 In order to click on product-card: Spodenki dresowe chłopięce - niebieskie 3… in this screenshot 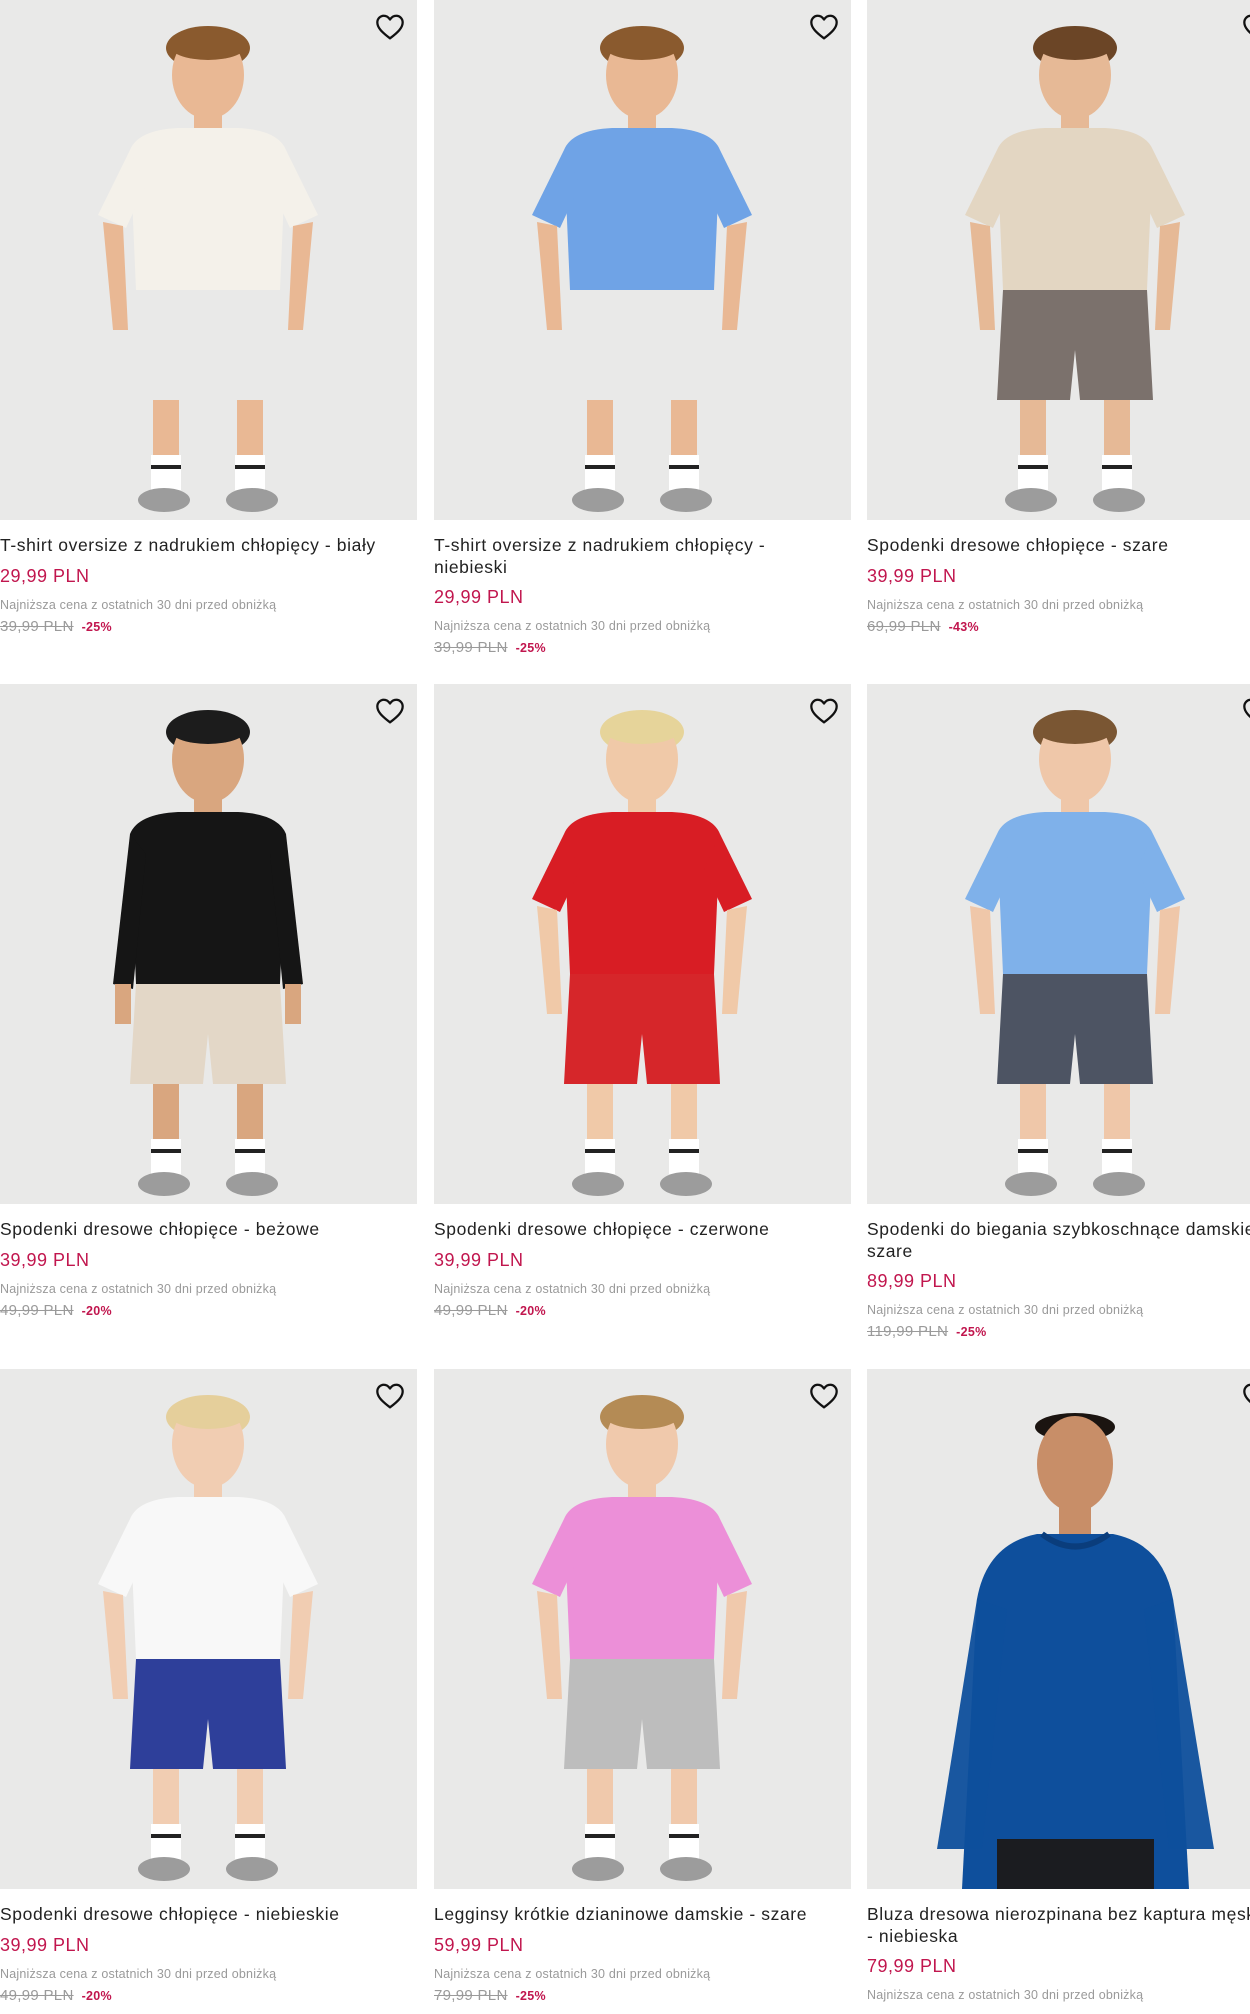, I will do `click(208, 1687)`.